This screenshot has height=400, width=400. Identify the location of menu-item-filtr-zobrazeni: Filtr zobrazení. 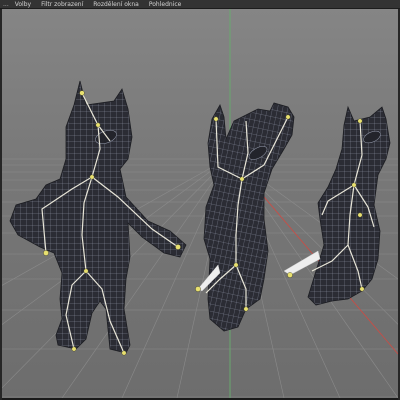
(62, 4).